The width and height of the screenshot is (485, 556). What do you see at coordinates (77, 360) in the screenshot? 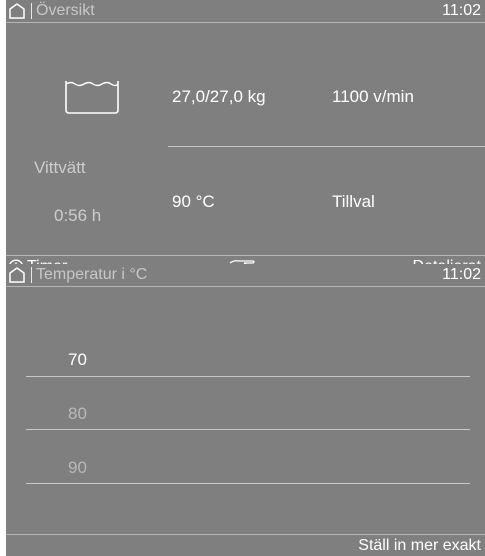
I see `temperature-option-70: 70` at bounding box center [77, 360].